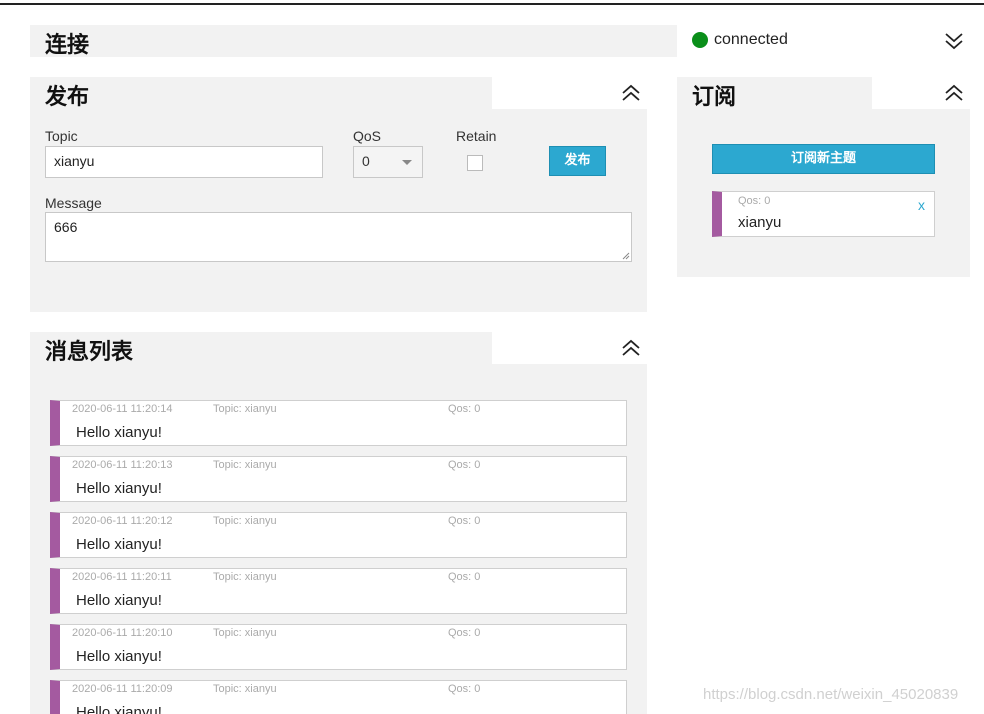 This screenshot has height=714, width=984. Describe the element at coordinates (184, 162) in the screenshot. I see `topic-input: xianyu` at that location.